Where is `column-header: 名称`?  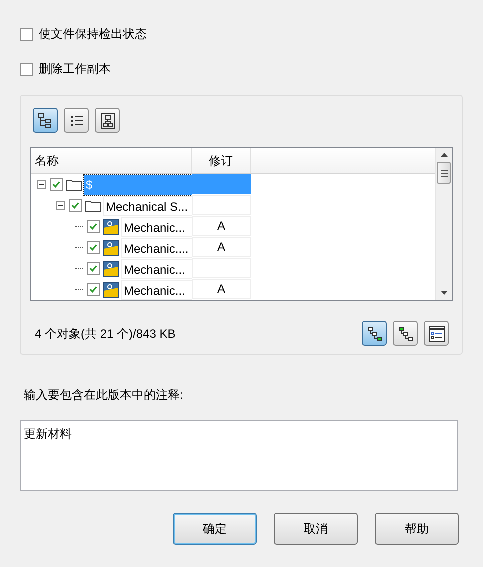
column-header: 名称 is located at coordinates (111, 160).